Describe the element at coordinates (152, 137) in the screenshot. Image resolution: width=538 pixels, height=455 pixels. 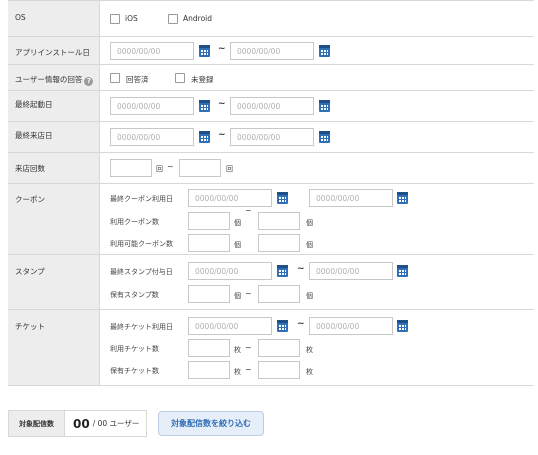
I see `last-visit-from-input` at that location.